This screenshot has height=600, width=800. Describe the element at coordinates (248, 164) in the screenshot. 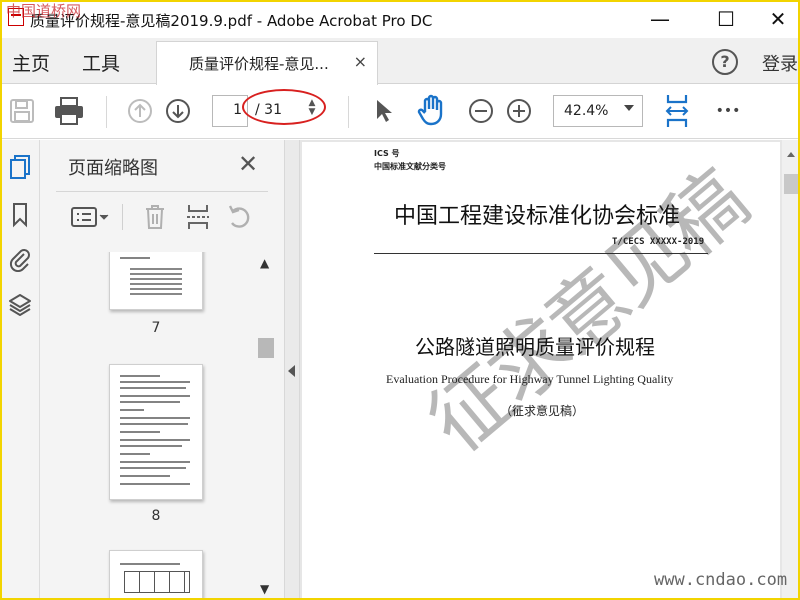

I see `panel-close-icon: ✕` at that location.